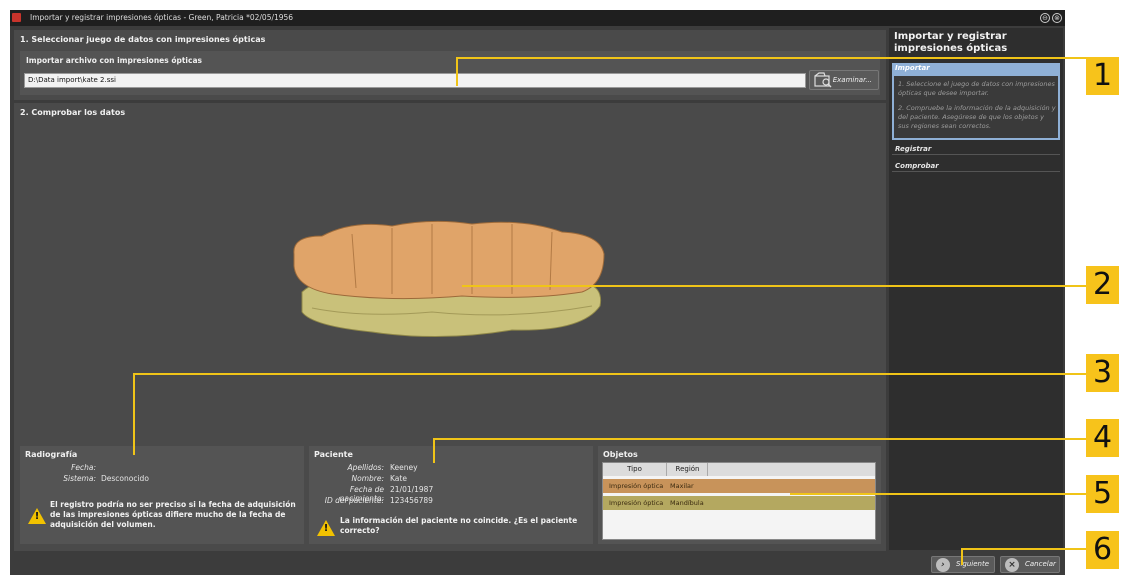  I want to click on section2-title: 2. Comprobar los datos, so click(73, 112).